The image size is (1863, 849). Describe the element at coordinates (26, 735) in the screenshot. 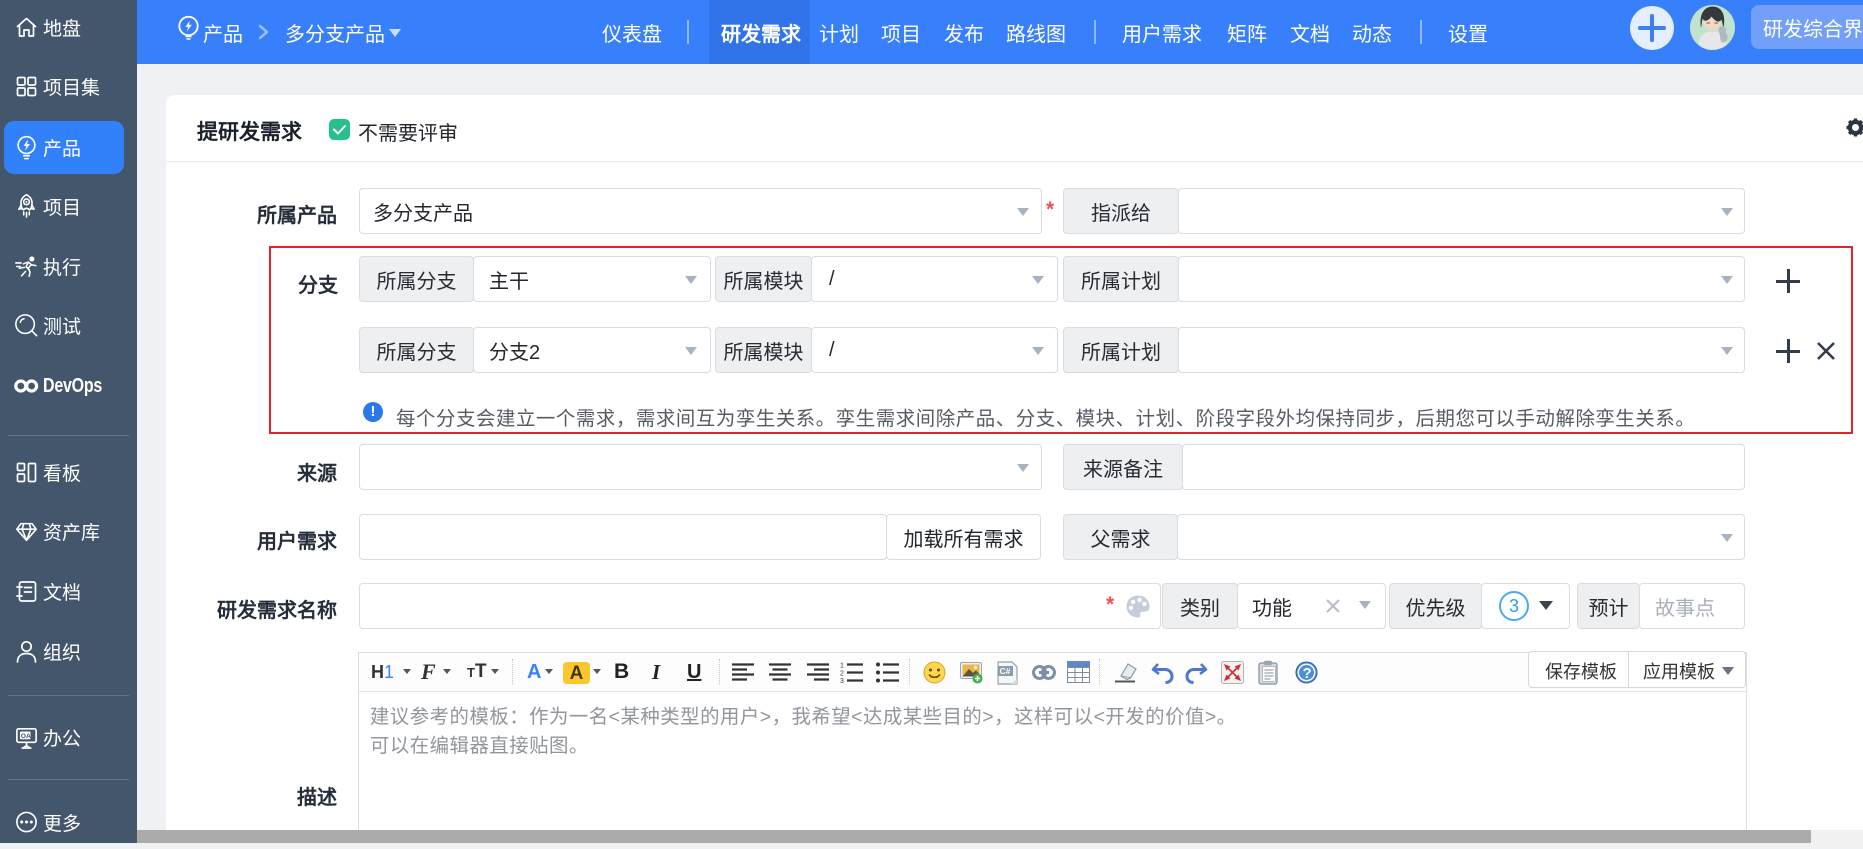

I see `svg-text: OA` at that location.